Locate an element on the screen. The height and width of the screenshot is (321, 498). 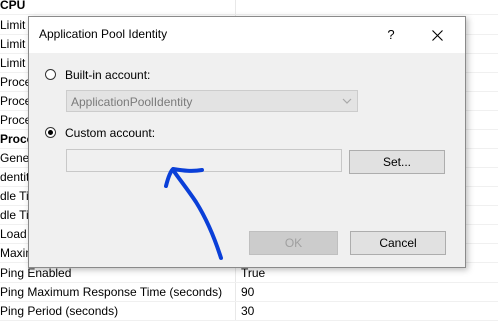
close-button is located at coordinates (437, 35).